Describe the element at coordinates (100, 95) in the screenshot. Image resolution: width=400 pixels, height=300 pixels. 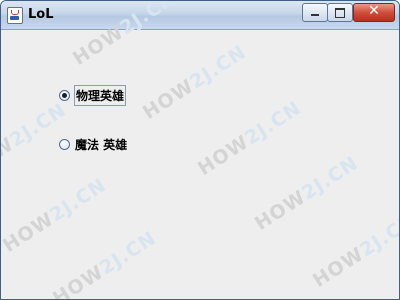
I see `radio-label-physical-hero: 物理英雄` at that location.